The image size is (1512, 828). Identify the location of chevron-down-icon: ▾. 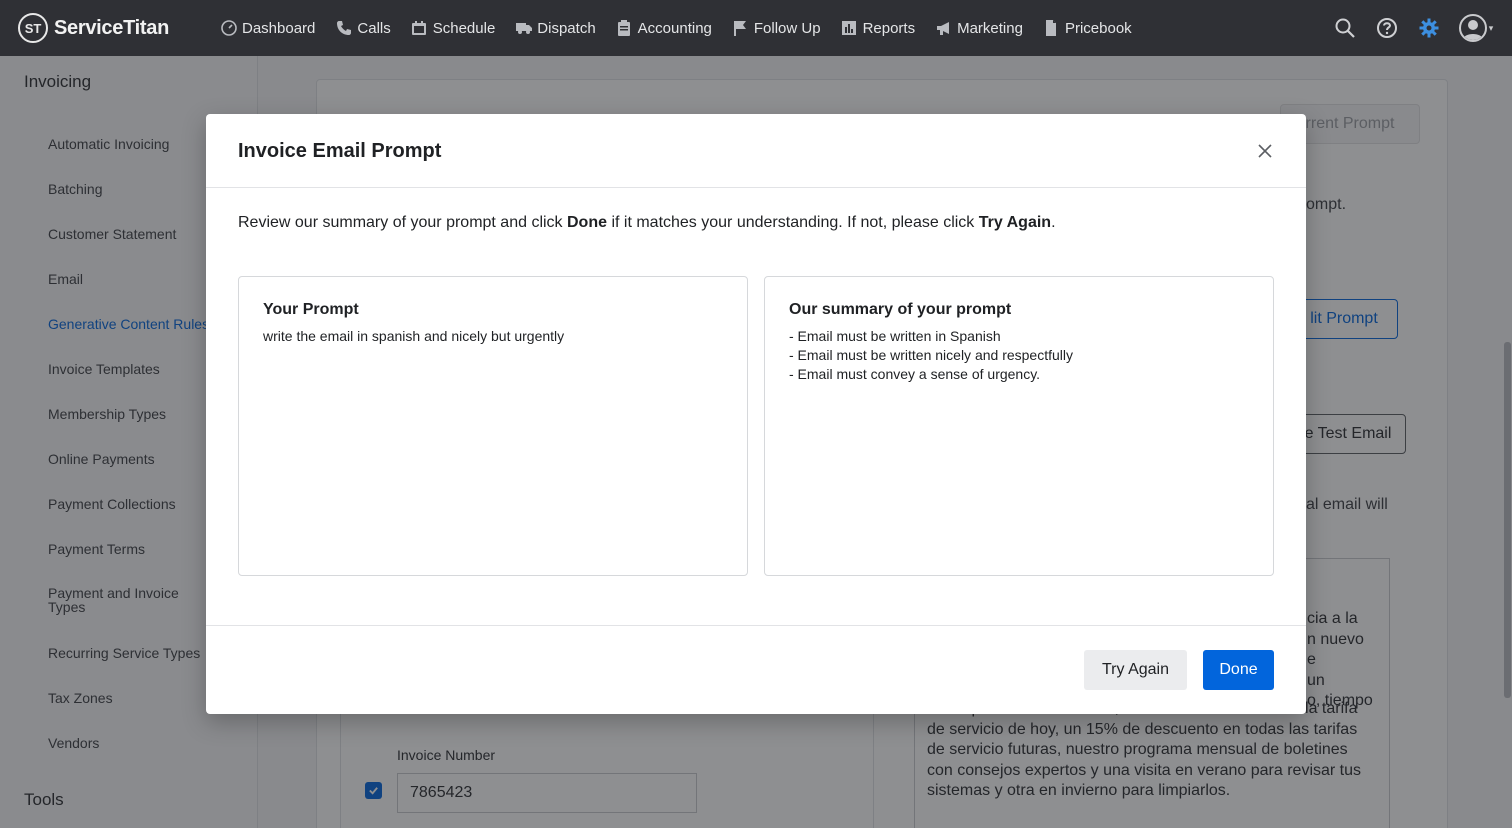
(1491, 27).